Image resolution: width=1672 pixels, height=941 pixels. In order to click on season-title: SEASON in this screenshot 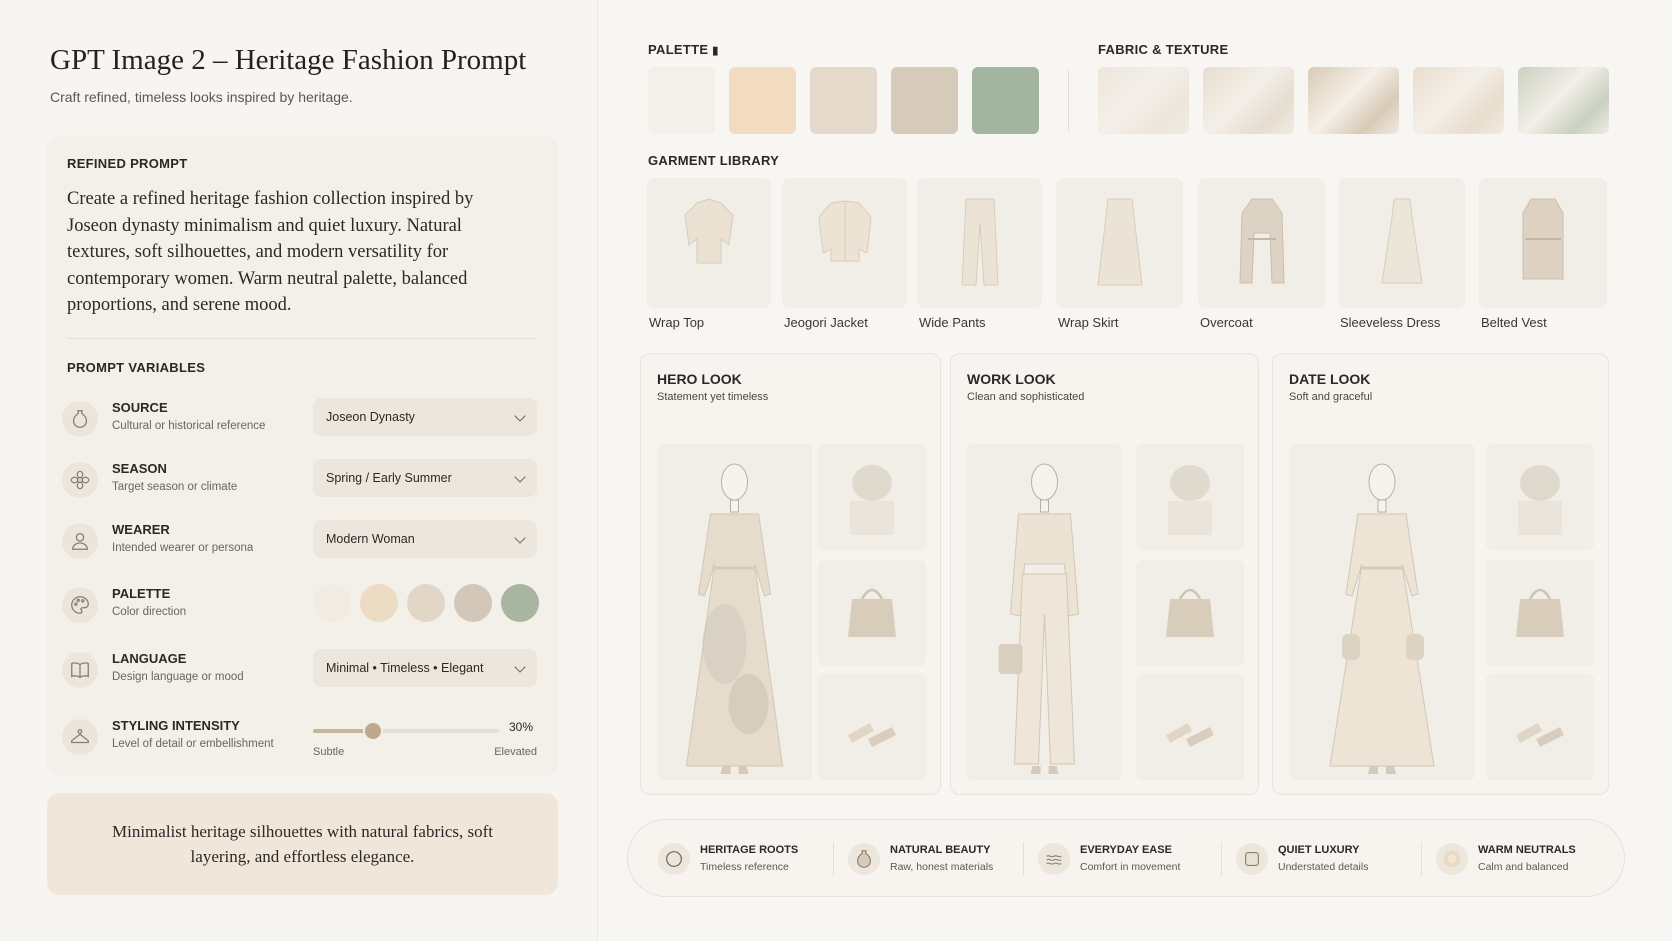, I will do `click(139, 468)`.